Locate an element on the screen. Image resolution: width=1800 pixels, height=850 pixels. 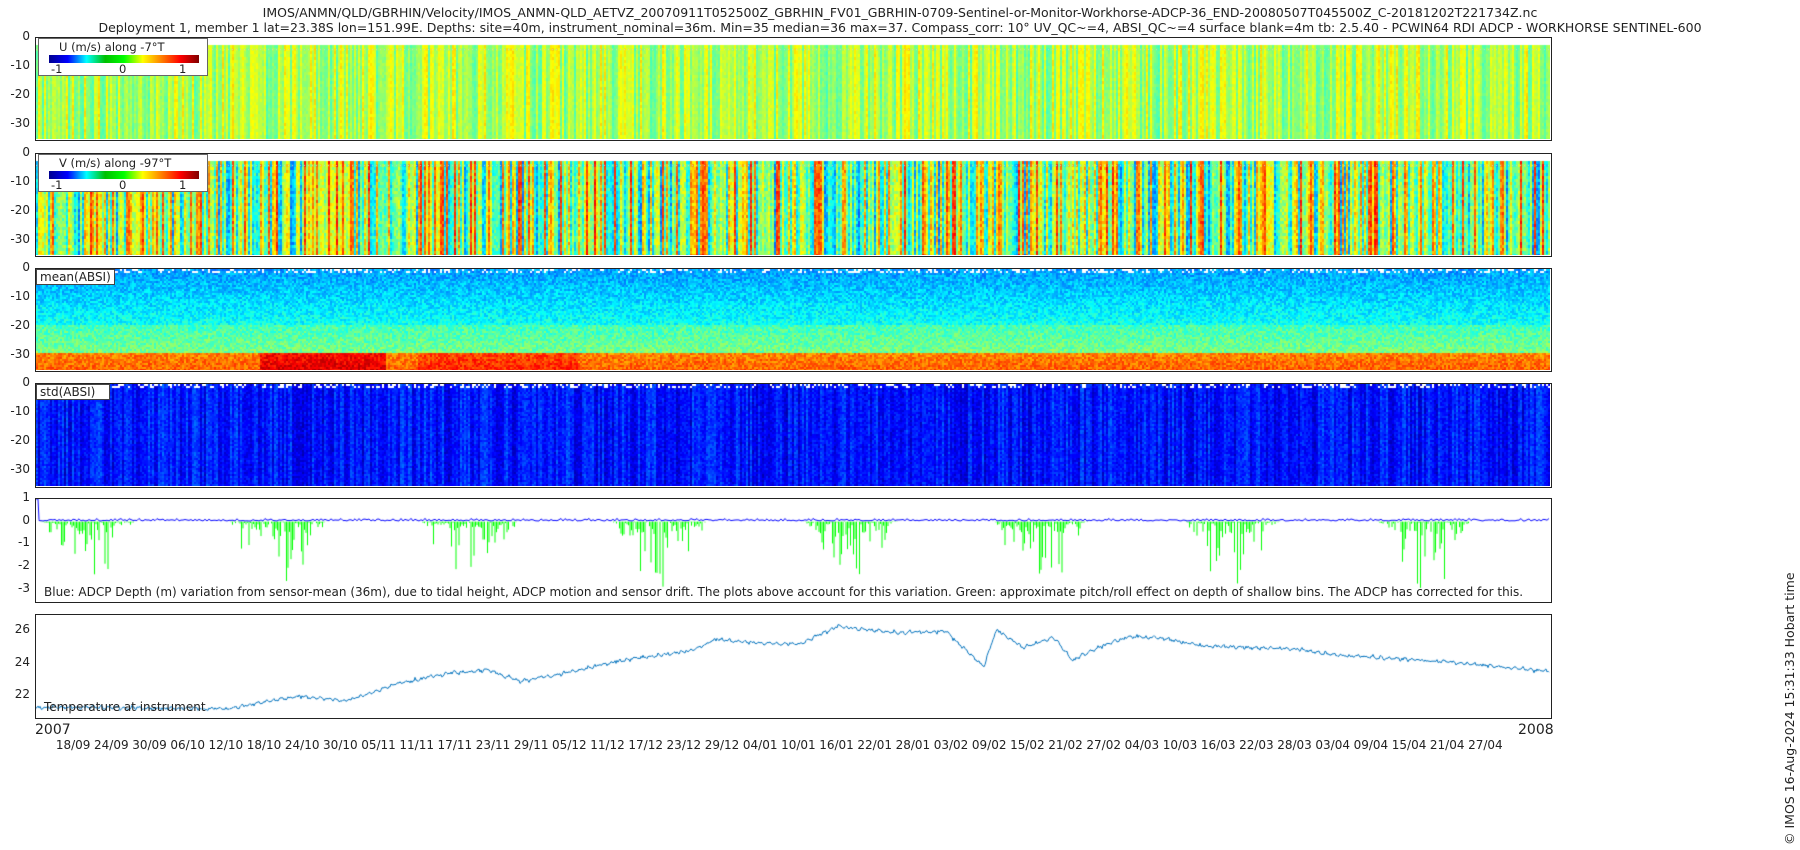
x-tick-label: 30/09 is located at coordinates (149, 745).